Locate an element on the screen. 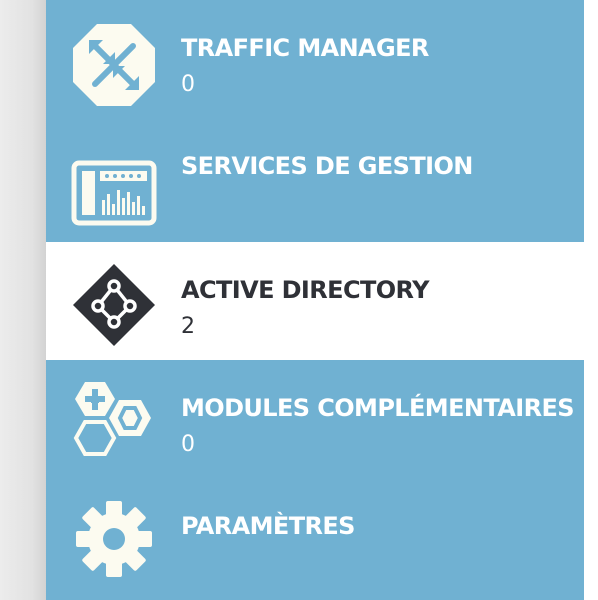 Image resolution: width=598 pixels, height=600 pixels. sidebar-item-label: TRAFFIC MANAGER is located at coordinates (305, 48).